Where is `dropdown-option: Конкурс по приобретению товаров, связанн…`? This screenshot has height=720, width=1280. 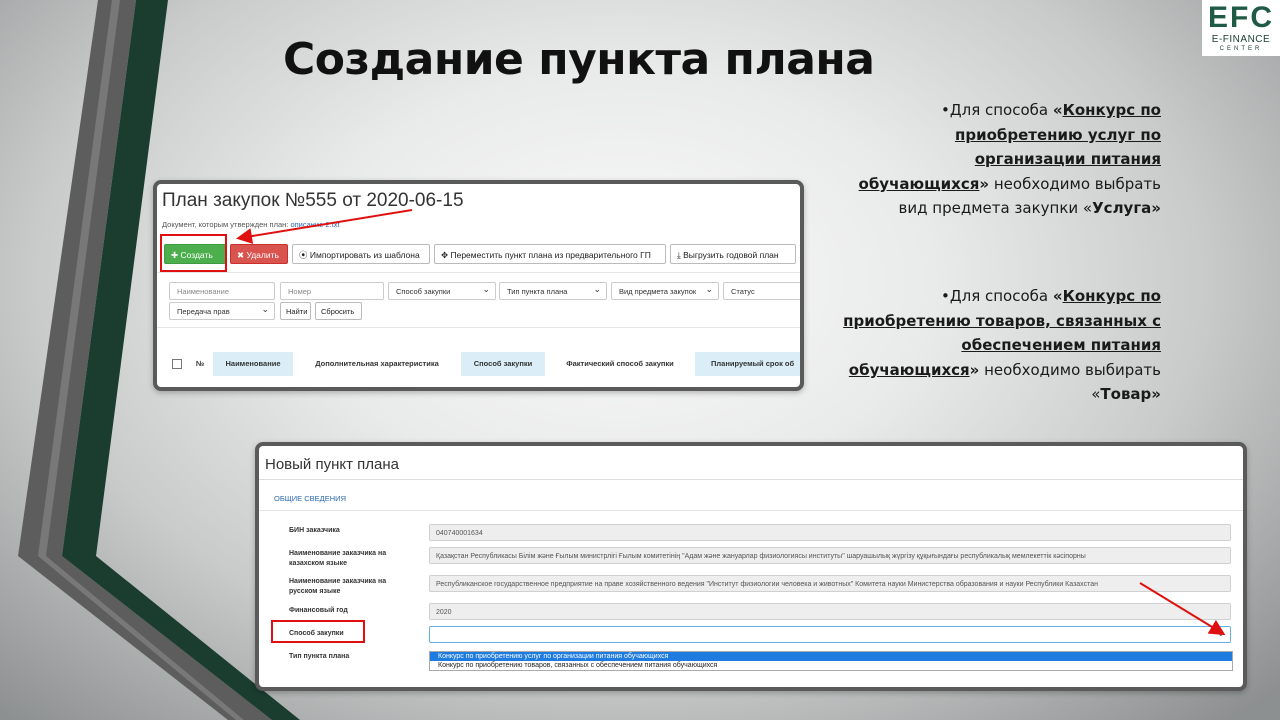 dropdown-option: Конкурс по приобретению товаров, связанн… is located at coordinates (831, 665).